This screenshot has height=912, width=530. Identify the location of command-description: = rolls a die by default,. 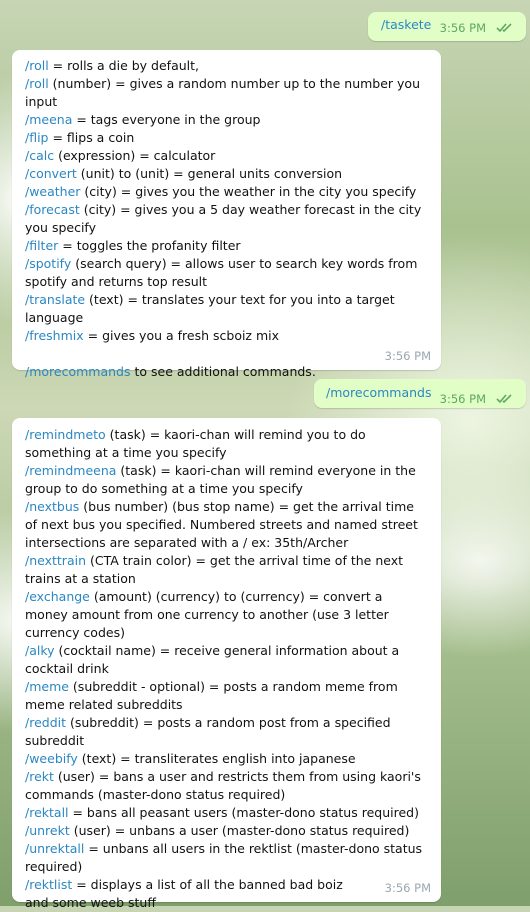
(124, 65).